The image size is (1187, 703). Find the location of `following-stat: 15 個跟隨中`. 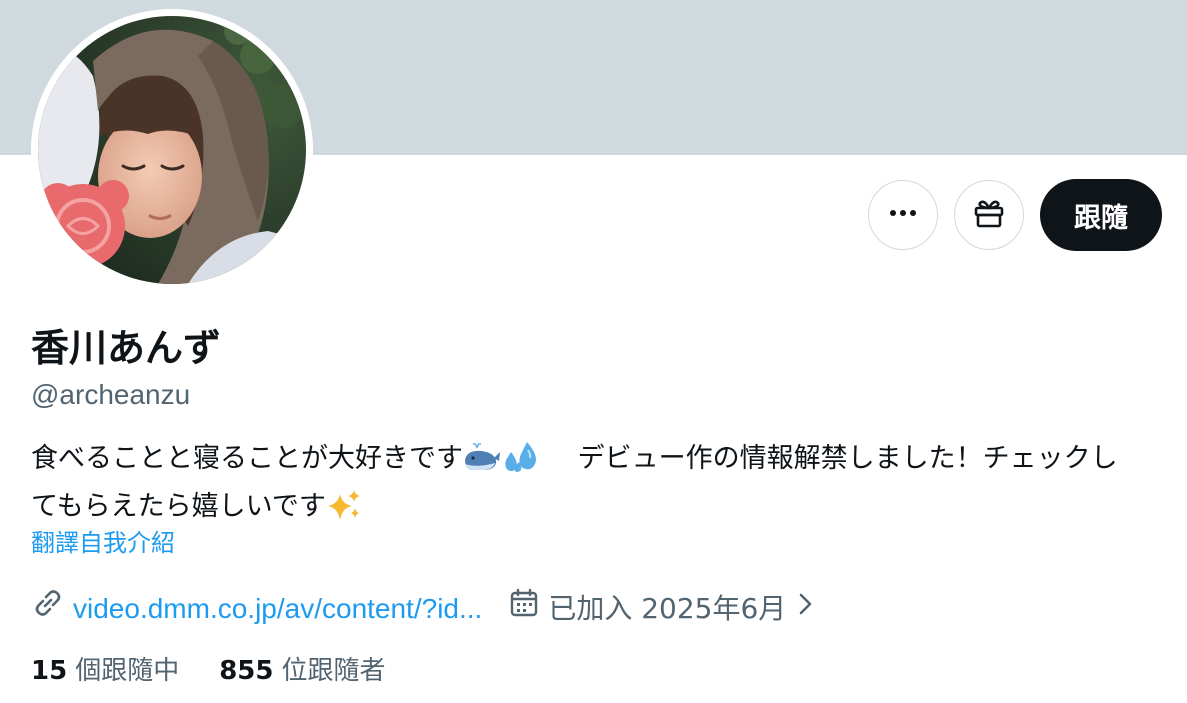

following-stat: 15 個跟隨中 is located at coordinates (105, 671).